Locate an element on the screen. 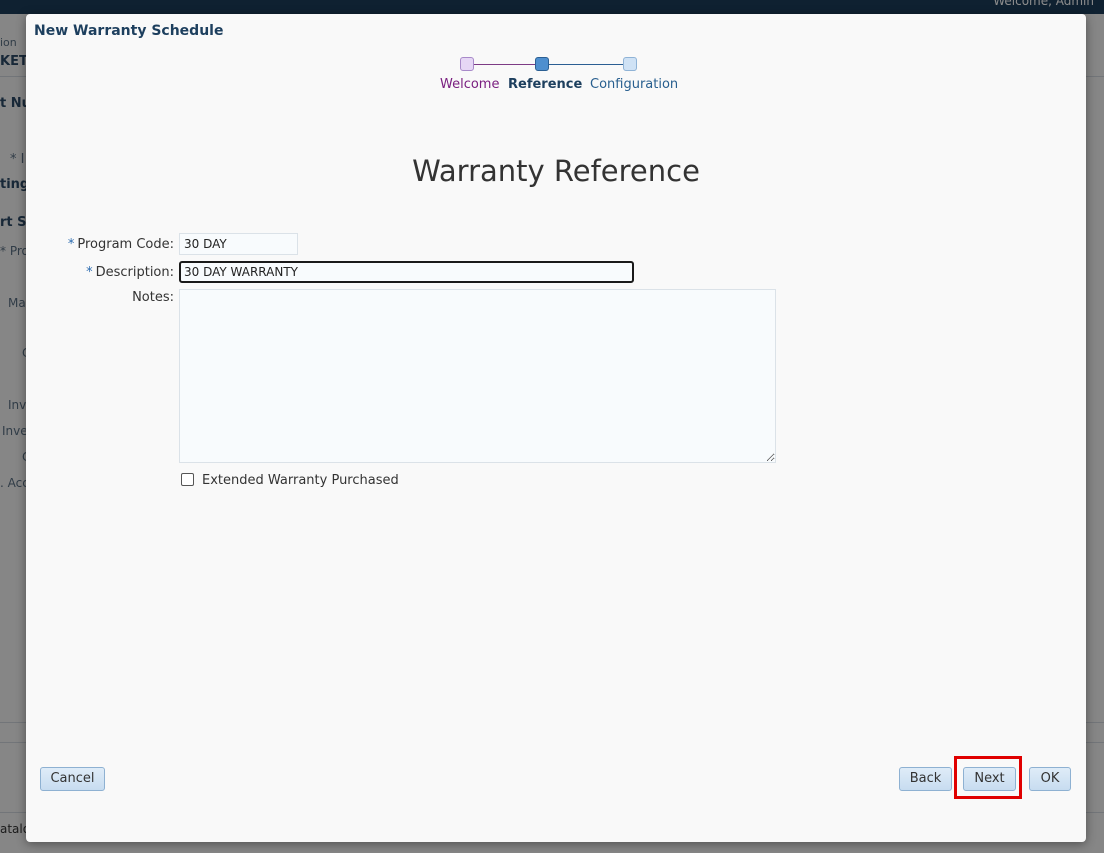 This screenshot has width=1104, height=853. wizard-train: Welcome Reference Configuration is located at coordinates (556, 64).